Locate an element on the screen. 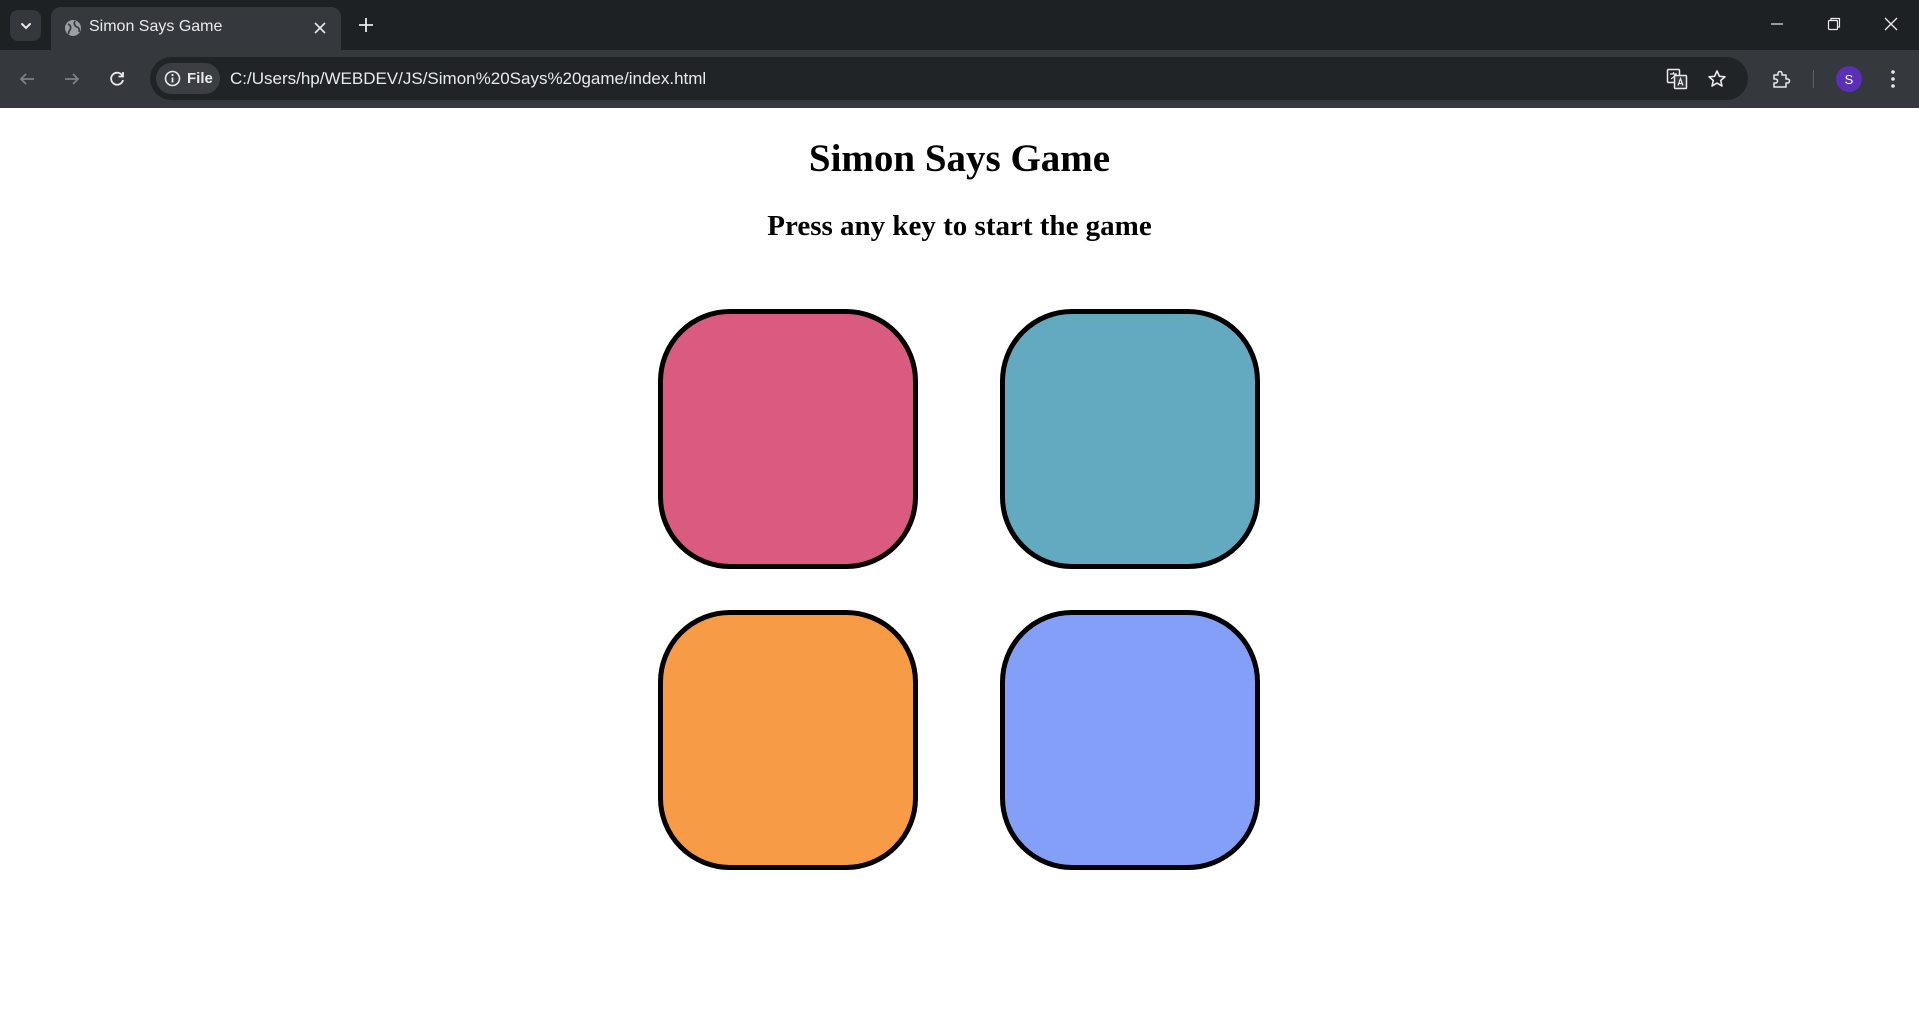 The height and width of the screenshot is (1015, 1919). new-tab-button is located at coordinates (366, 25).